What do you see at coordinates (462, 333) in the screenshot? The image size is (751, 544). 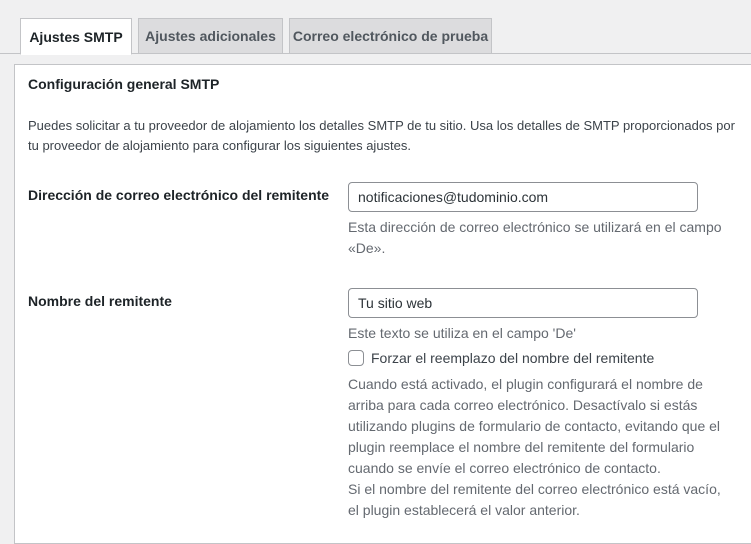 I see `from-name-help: Este texto se utiliza en el campo 'De'` at bounding box center [462, 333].